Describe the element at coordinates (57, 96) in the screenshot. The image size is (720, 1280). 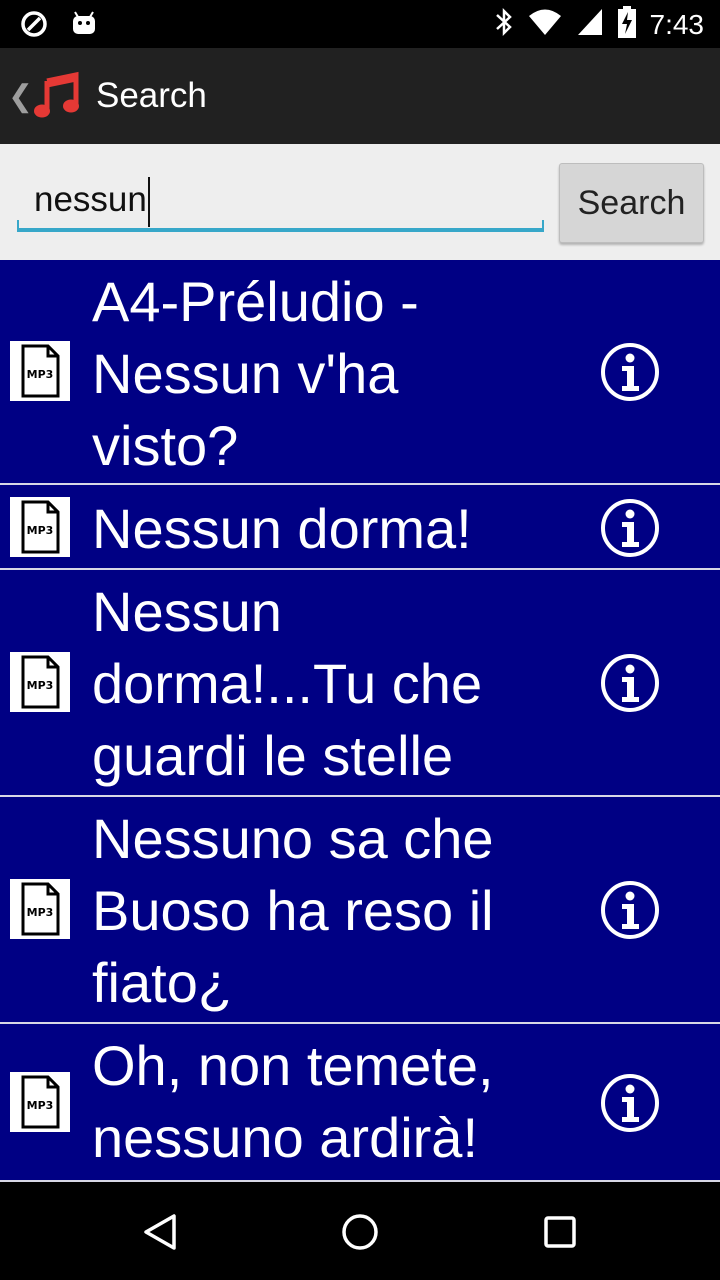
I see `music-note-icon` at that location.